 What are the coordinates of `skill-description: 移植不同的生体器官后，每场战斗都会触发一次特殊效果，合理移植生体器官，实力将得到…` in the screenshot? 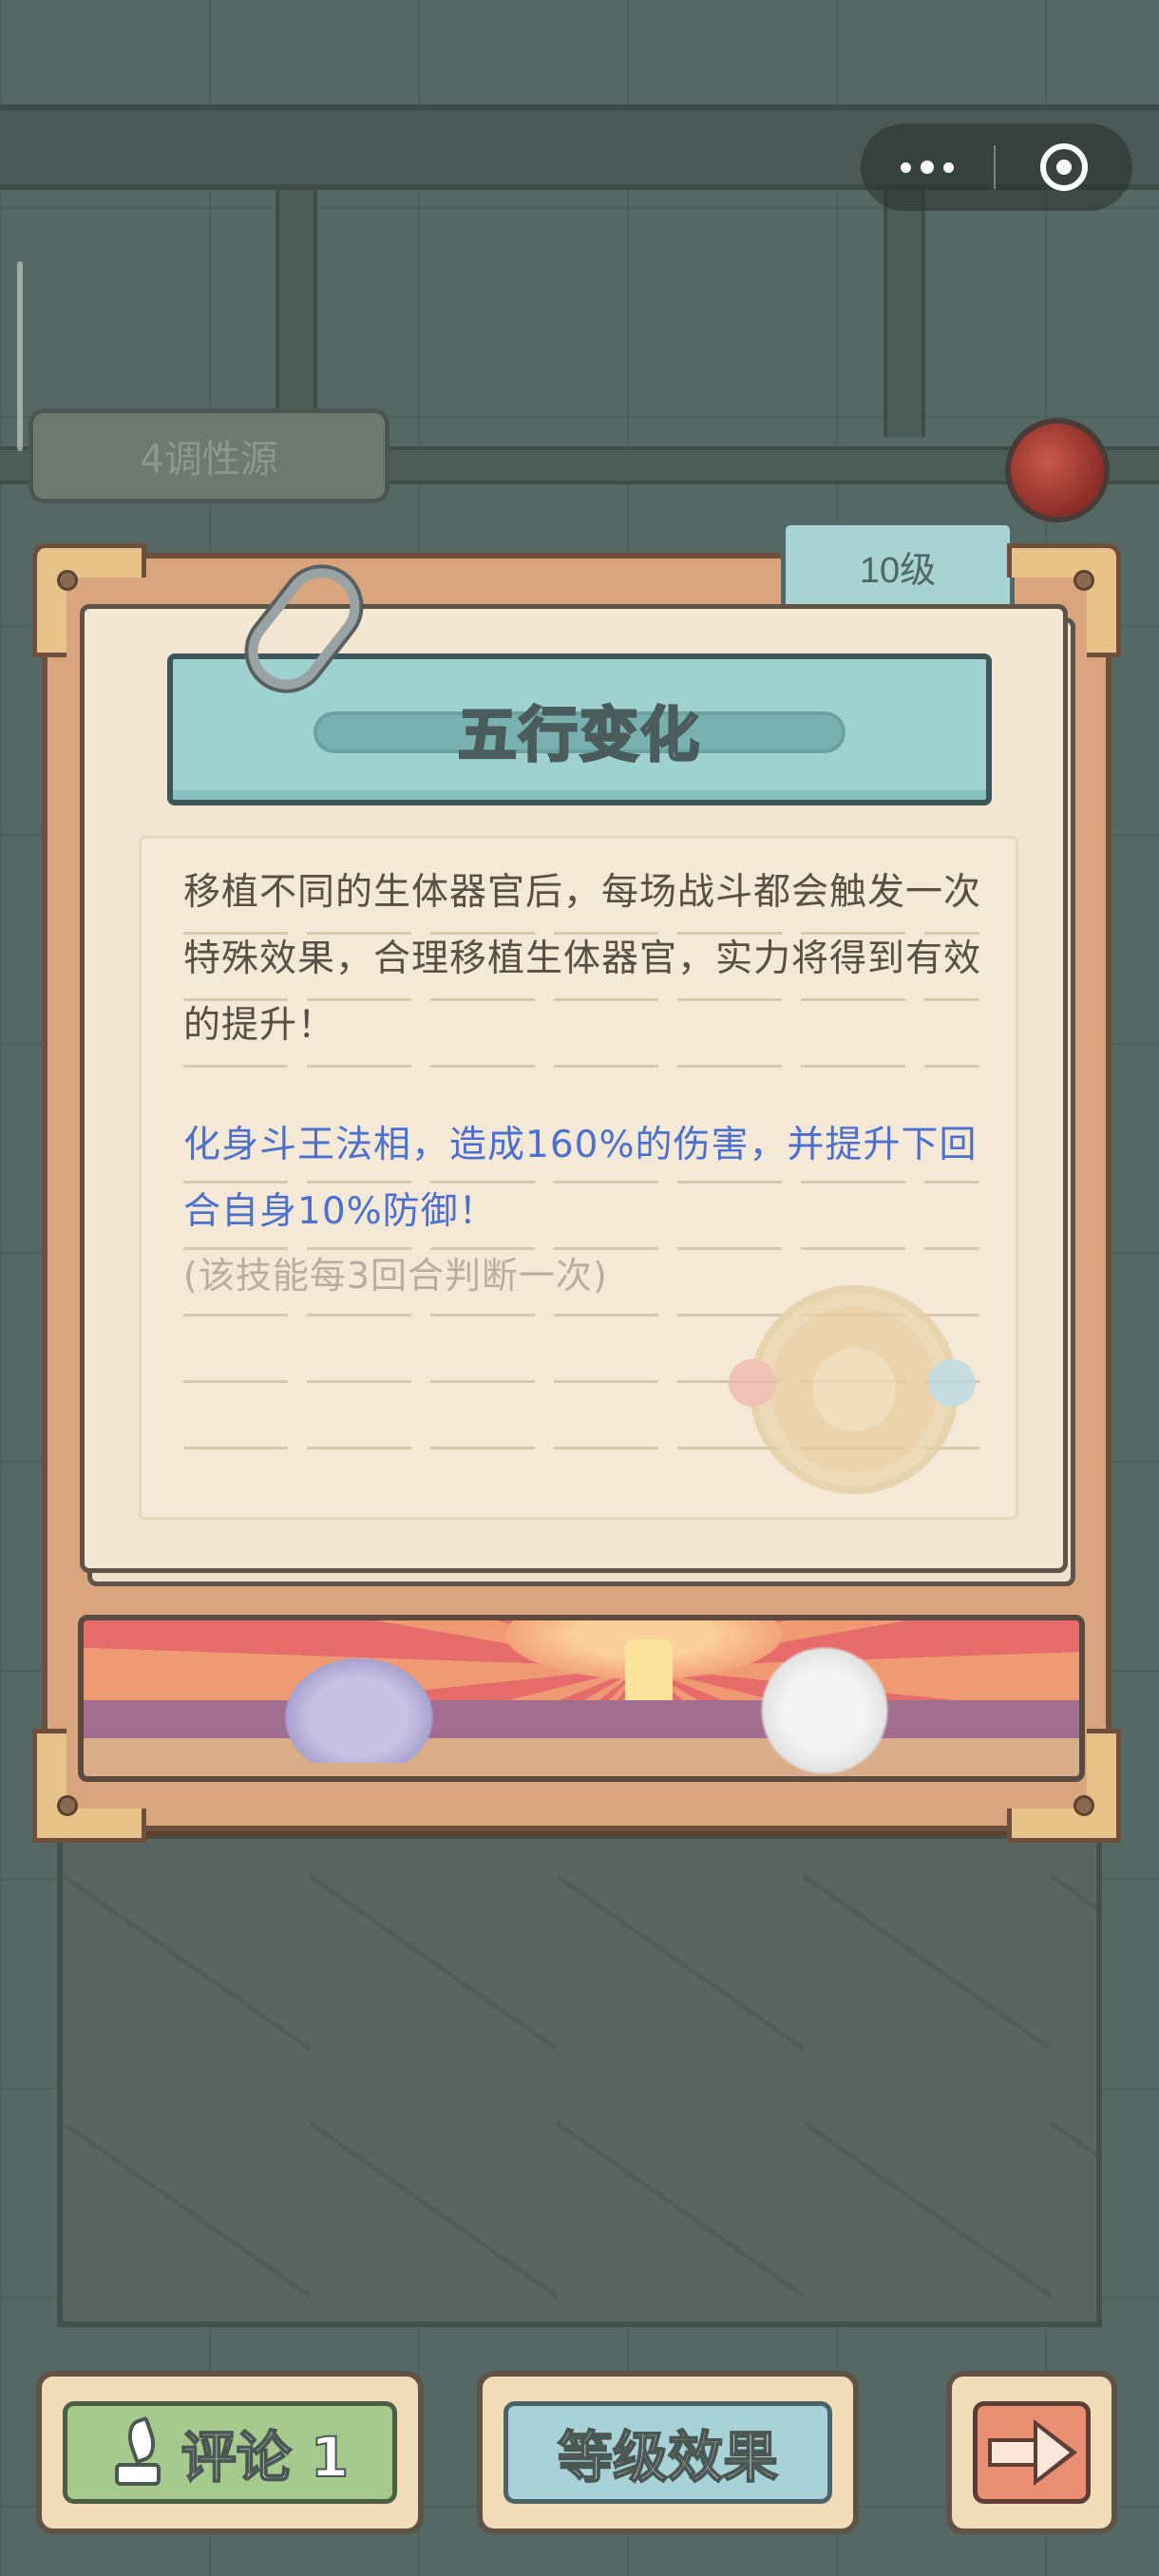 It's located at (582, 959).